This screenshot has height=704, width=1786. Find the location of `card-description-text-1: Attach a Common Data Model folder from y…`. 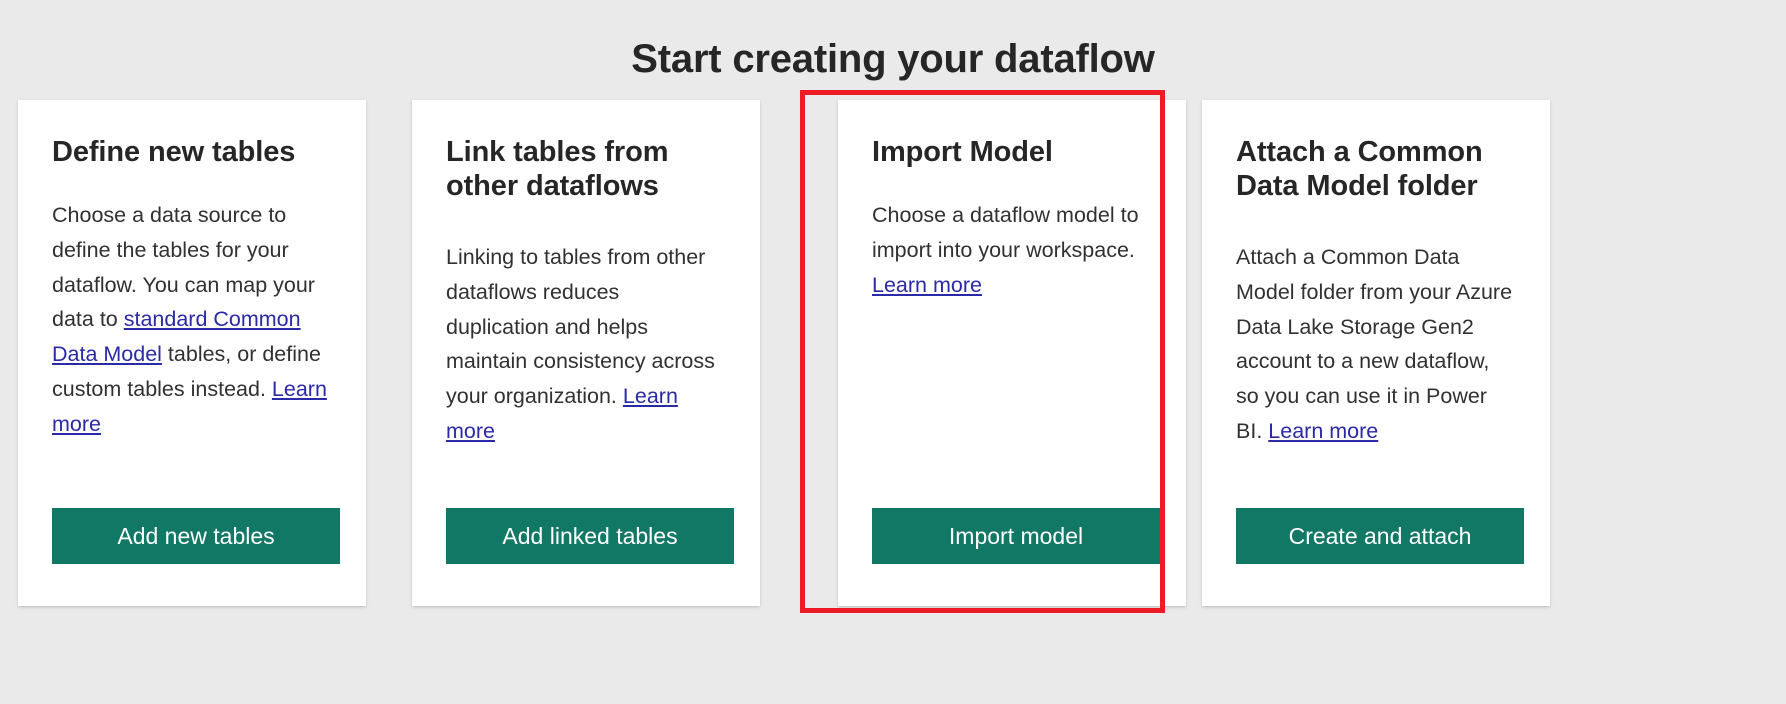

card-description-text-1: Attach a Common Data Model folder from y… is located at coordinates (1374, 344).